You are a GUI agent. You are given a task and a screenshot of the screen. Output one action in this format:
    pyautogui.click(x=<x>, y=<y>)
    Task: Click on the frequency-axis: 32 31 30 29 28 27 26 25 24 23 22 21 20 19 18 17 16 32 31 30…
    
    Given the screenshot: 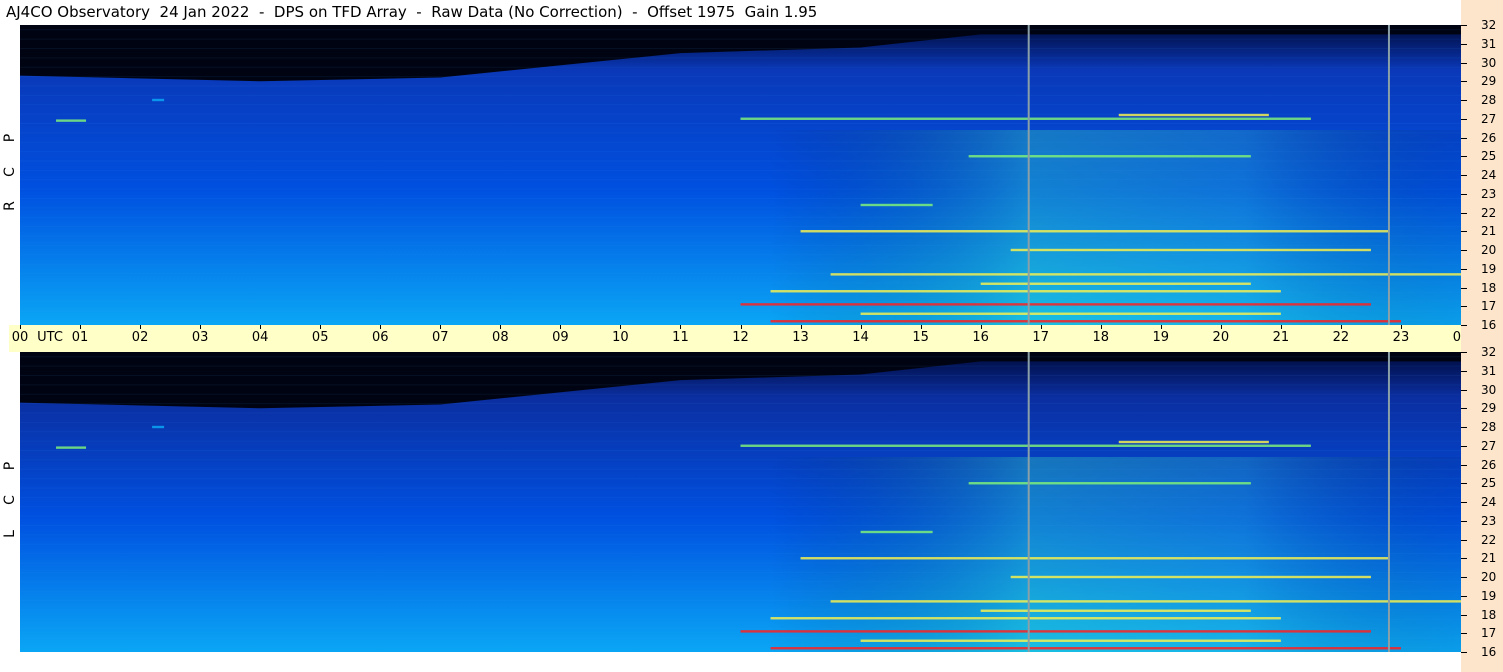 What is the action you would take?
    pyautogui.click(x=1482, y=336)
    